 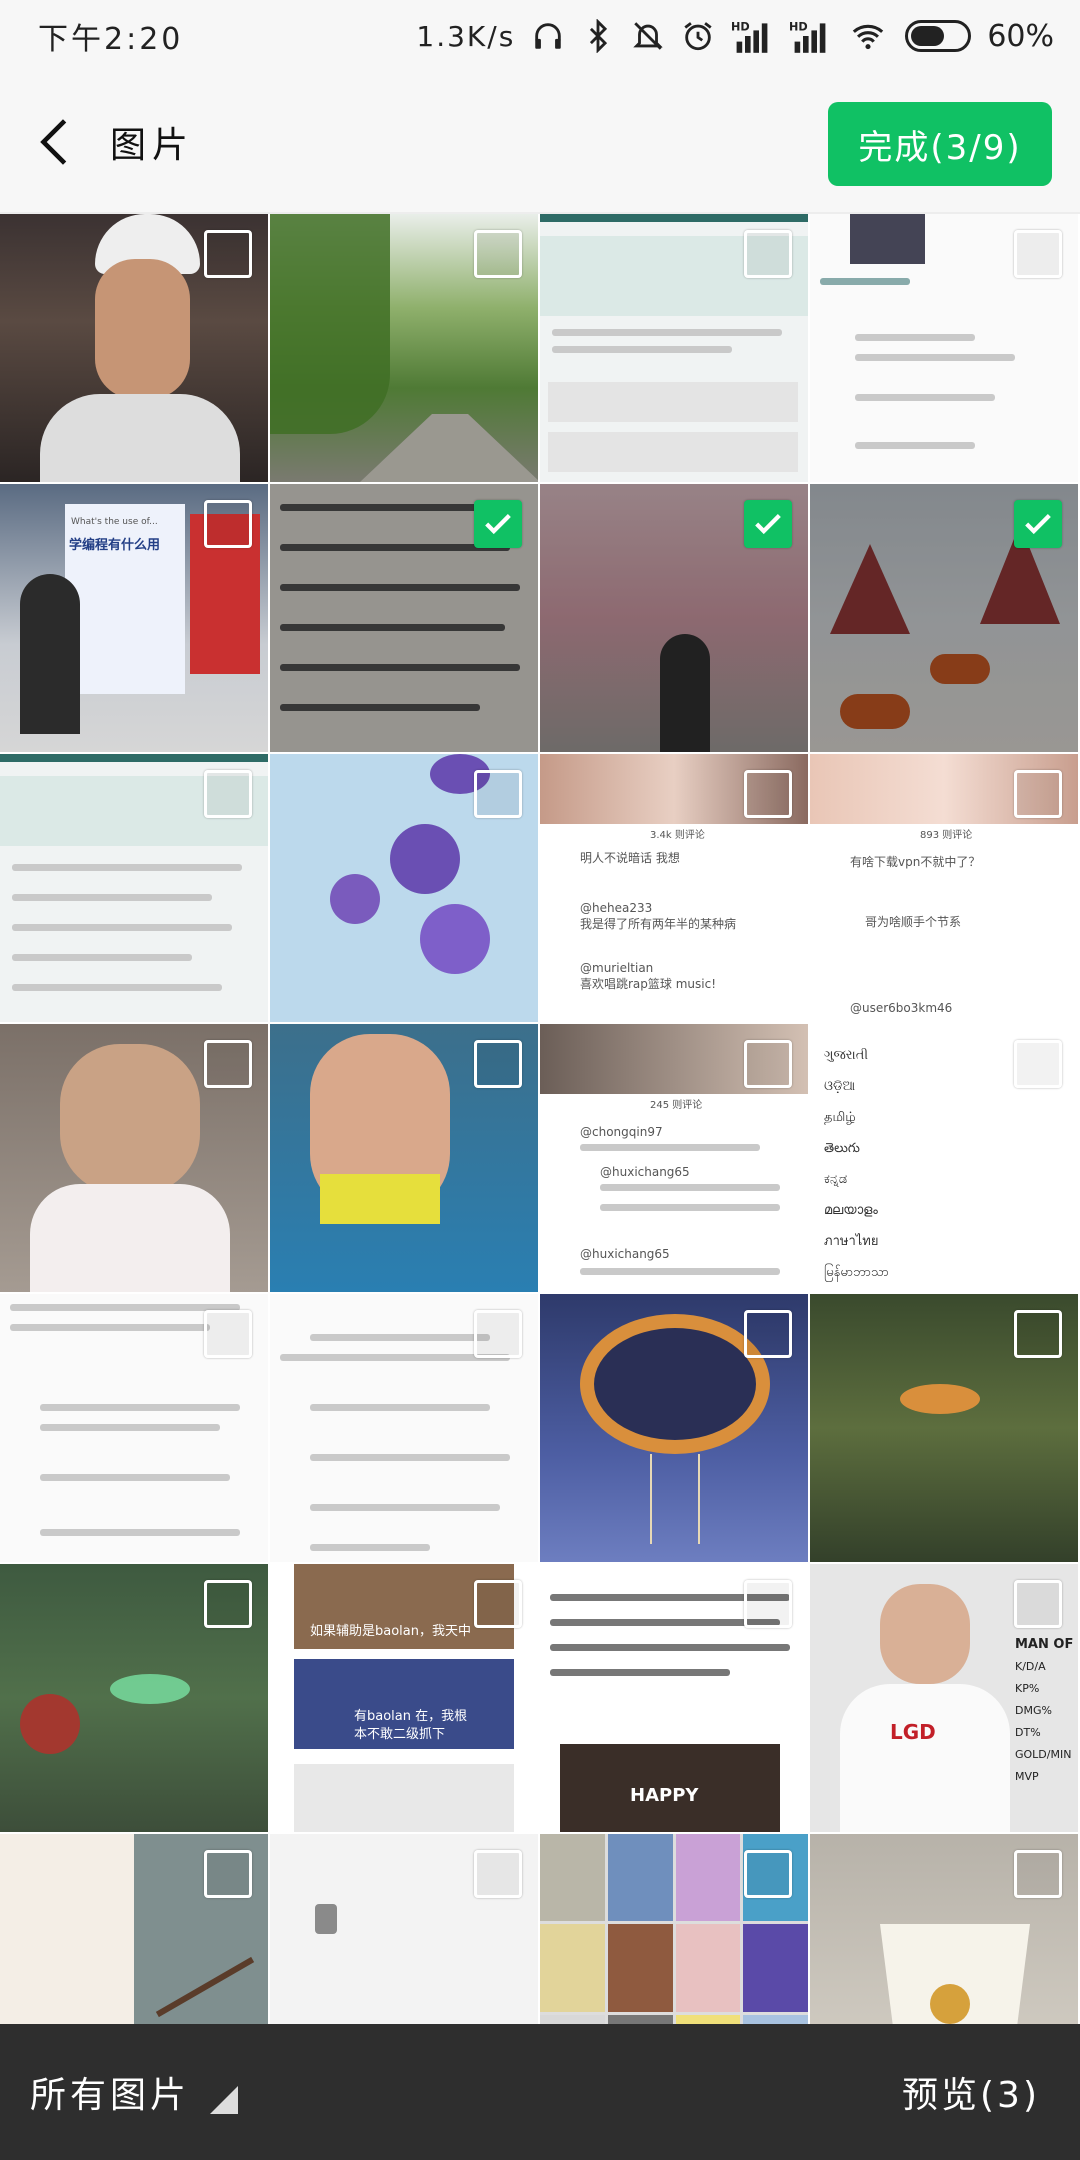 I want to click on photo-cell: 如果辅助是baolan，我天中 有baolan 在，我根 本不敢二级抓下, so click(x=404, y=1698).